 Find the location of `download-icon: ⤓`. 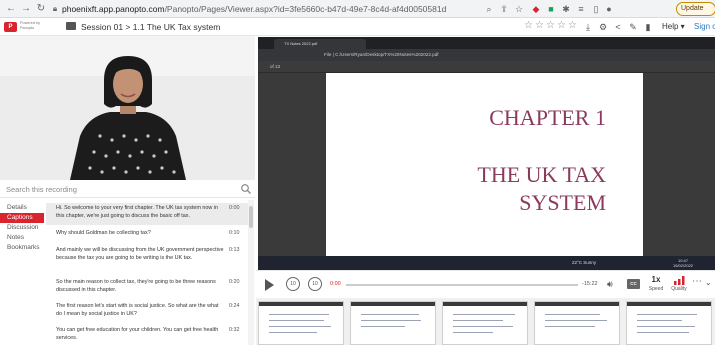

download-icon: ⤓ is located at coordinates (588, 27).